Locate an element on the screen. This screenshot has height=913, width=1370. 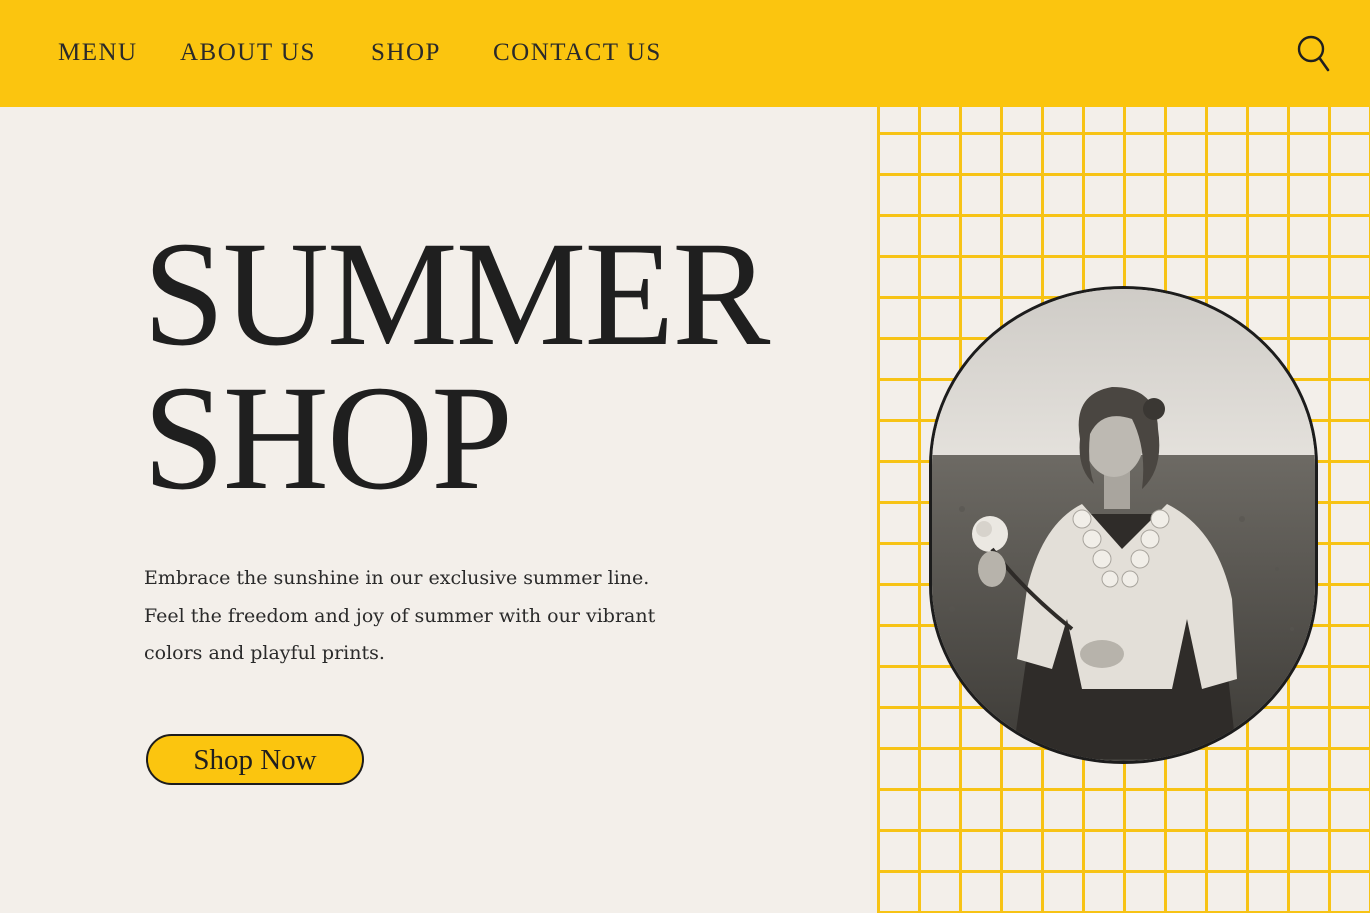
search-icon is located at coordinates (1315, 54).